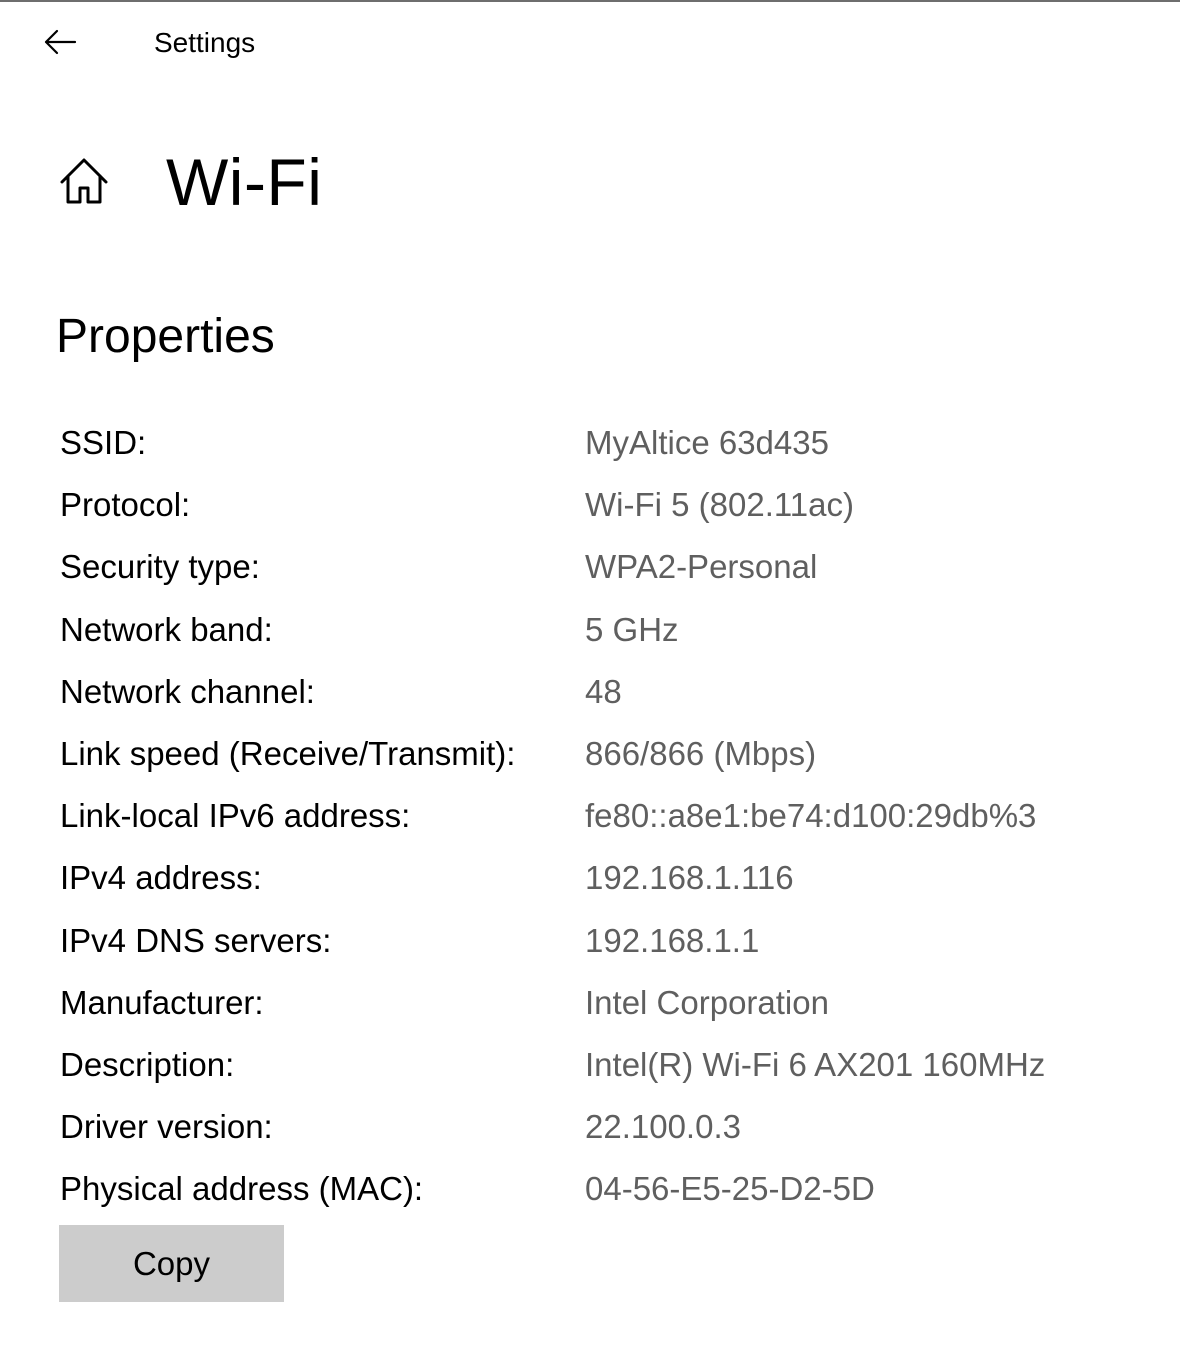  I want to click on property-row-network-channel: Network channel: 48, so click(610, 692).